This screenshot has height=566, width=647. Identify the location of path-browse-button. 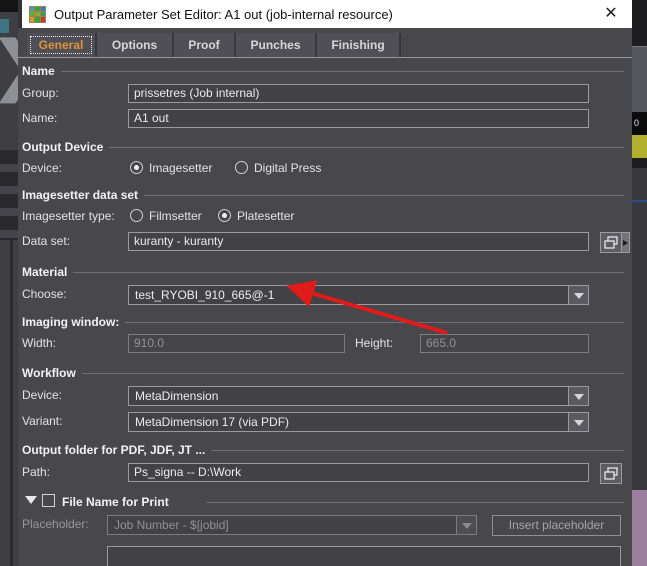
(611, 473).